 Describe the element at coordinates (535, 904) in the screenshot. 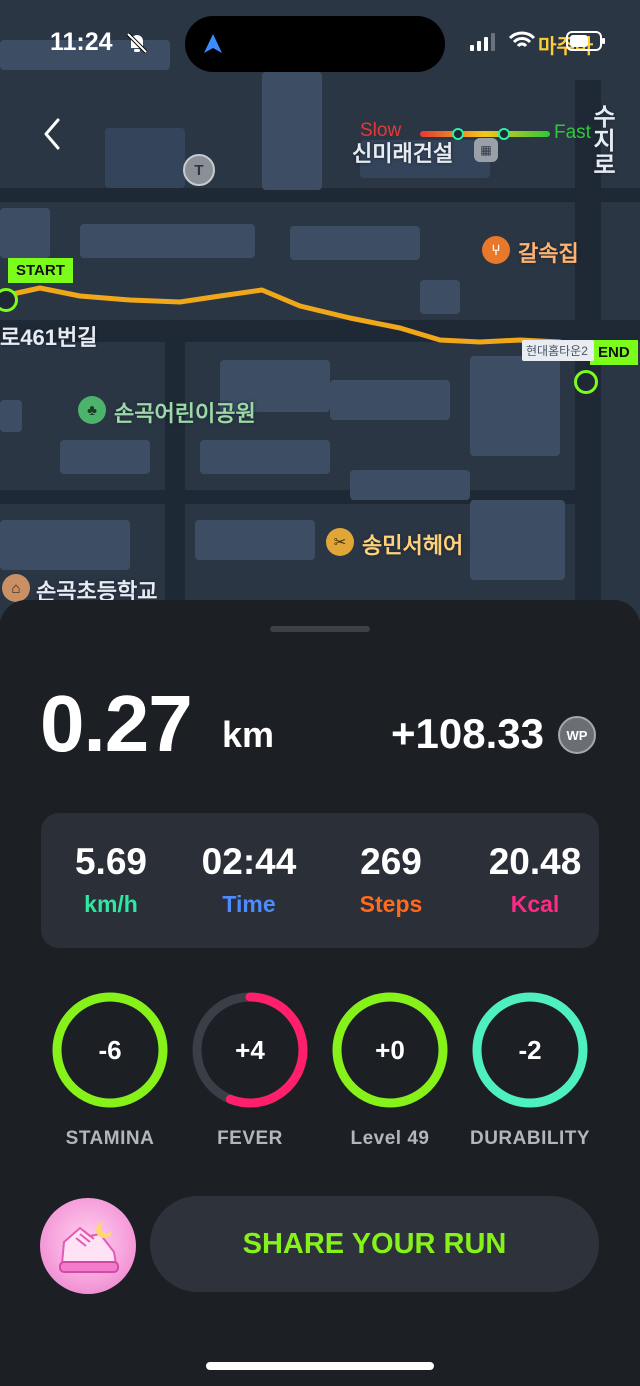

I see `stat-label: Kcal` at that location.